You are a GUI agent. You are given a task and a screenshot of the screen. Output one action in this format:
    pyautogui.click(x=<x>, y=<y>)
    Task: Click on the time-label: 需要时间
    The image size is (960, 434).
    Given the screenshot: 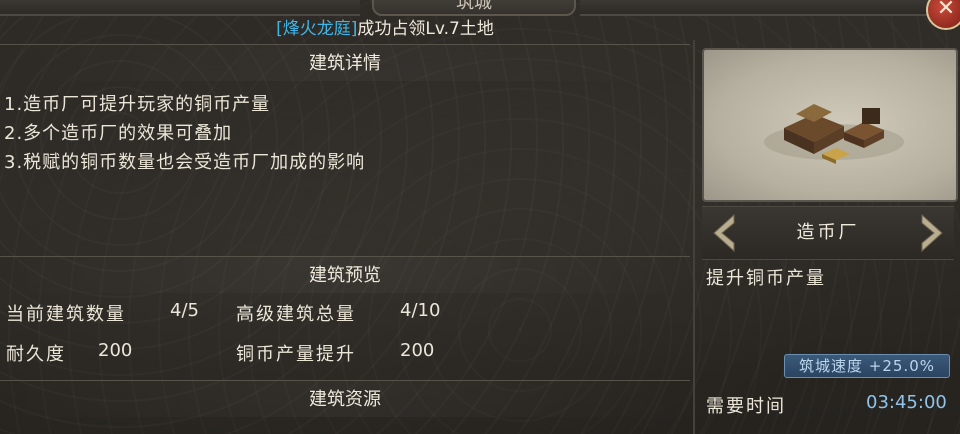 What is the action you would take?
    pyautogui.click(x=746, y=406)
    